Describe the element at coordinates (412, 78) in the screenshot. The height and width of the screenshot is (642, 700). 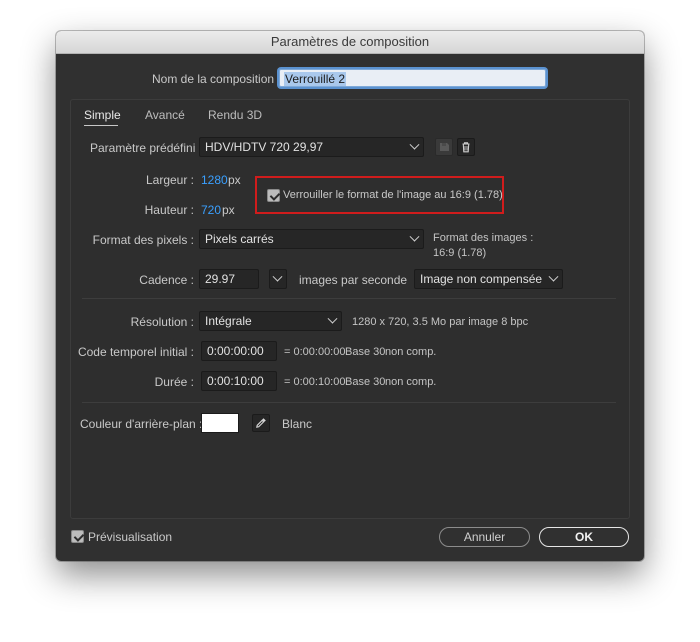
I see `composition-name-input: Verrouillé 2` at that location.